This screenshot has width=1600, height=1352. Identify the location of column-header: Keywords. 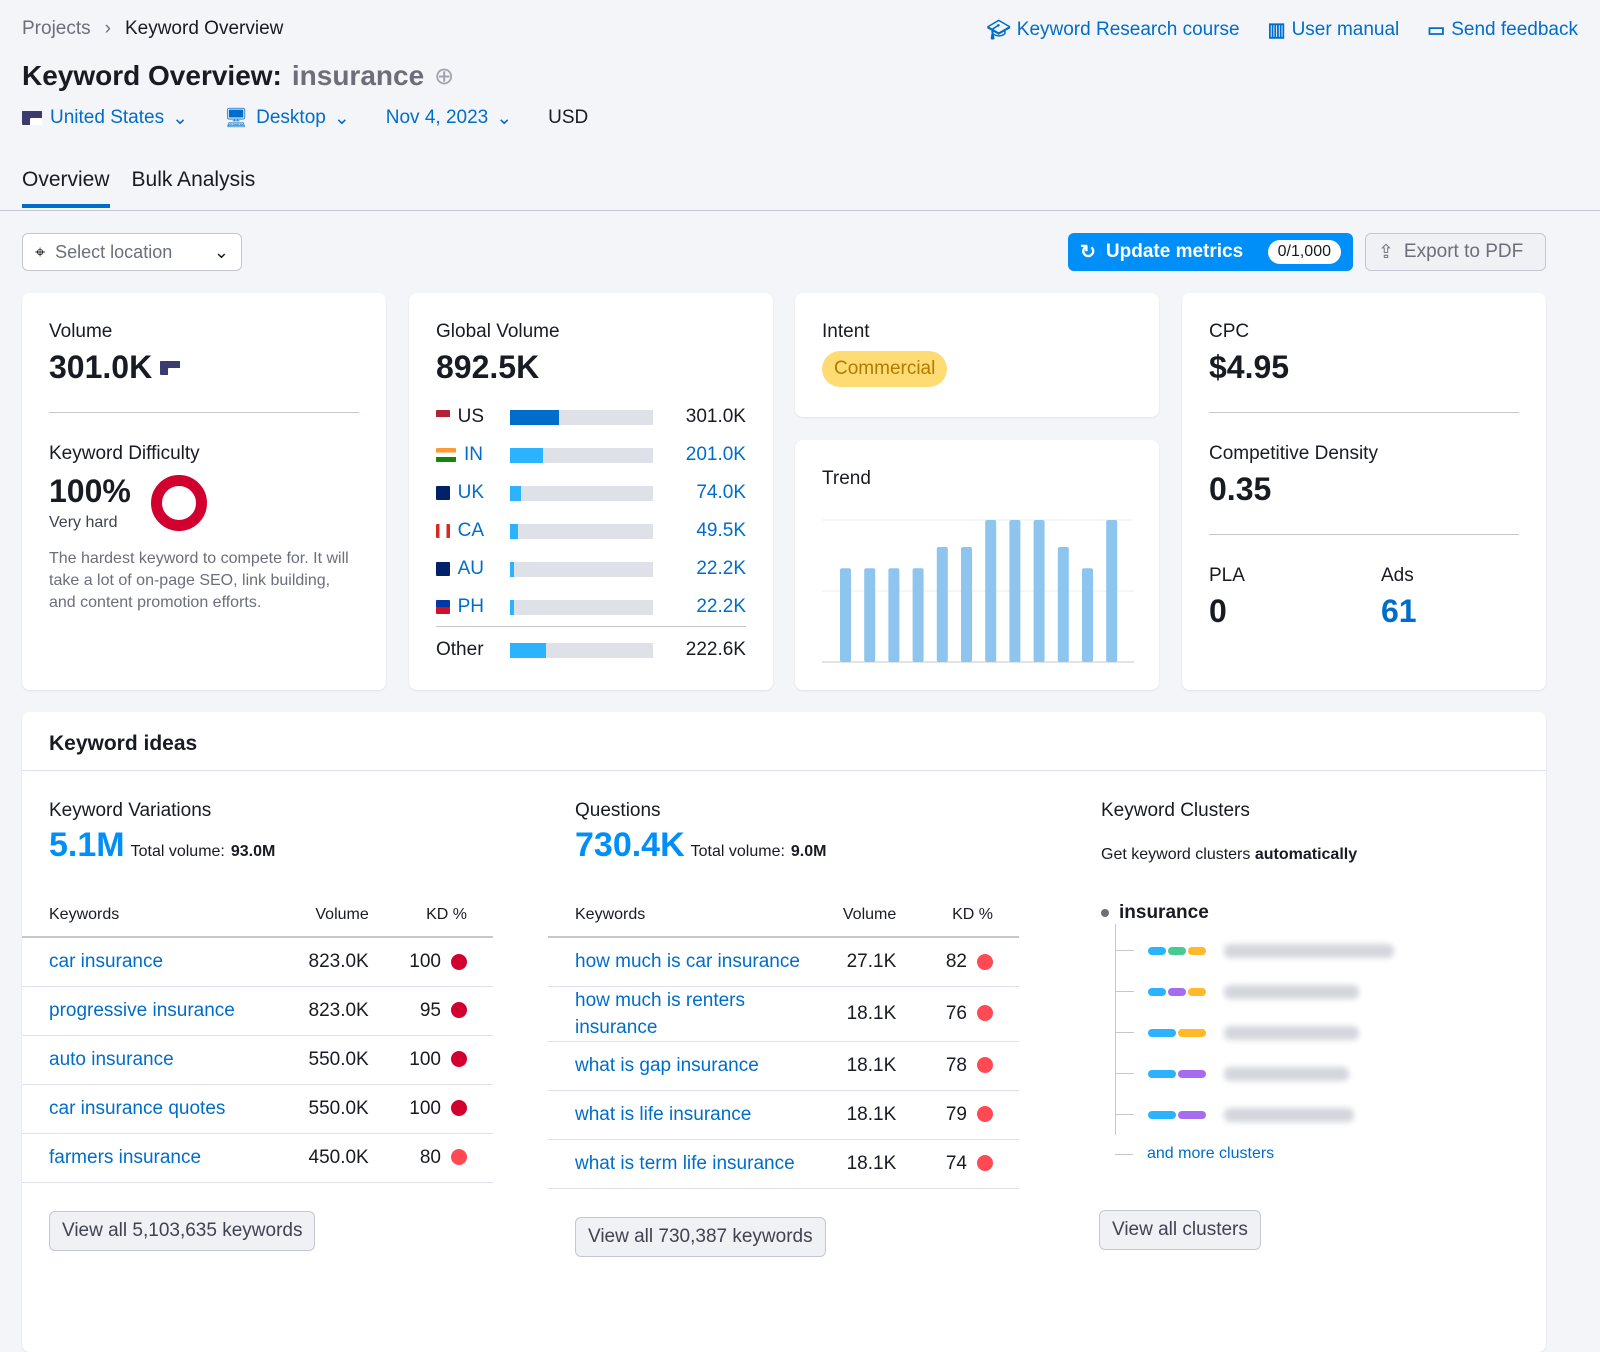
(152, 915).